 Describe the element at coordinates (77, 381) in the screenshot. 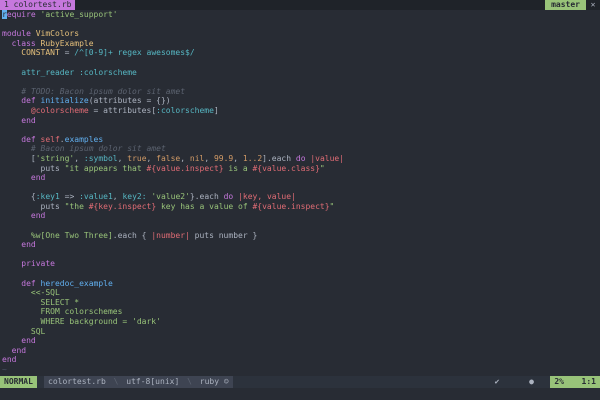

I see `filename-label: colortest.rb` at that location.